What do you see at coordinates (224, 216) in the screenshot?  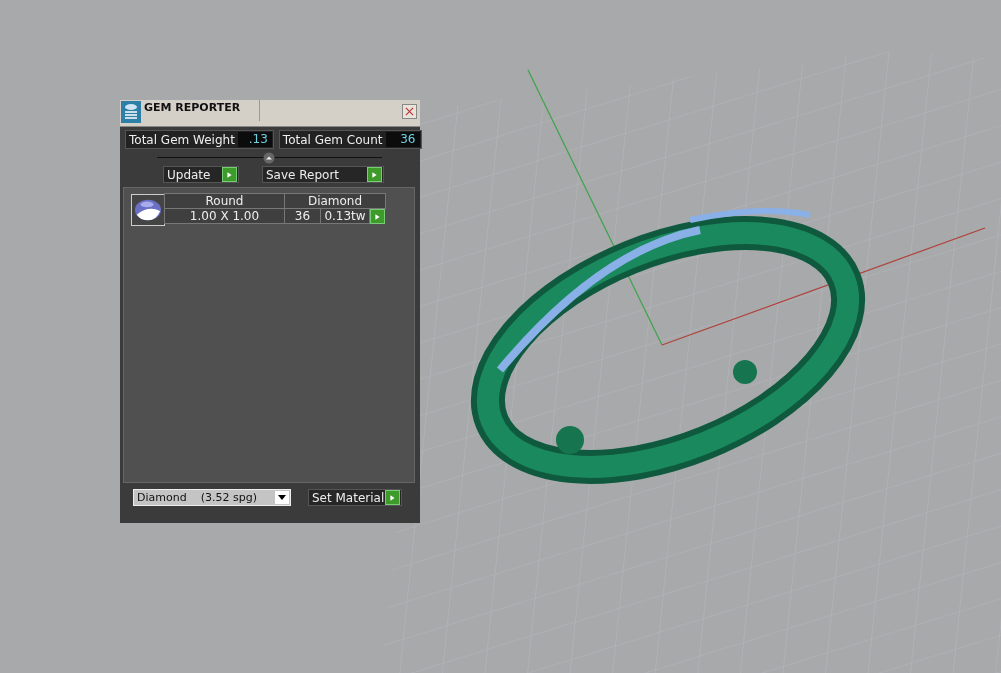 I see `table-cell: 1.00 X 1.00` at bounding box center [224, 216].